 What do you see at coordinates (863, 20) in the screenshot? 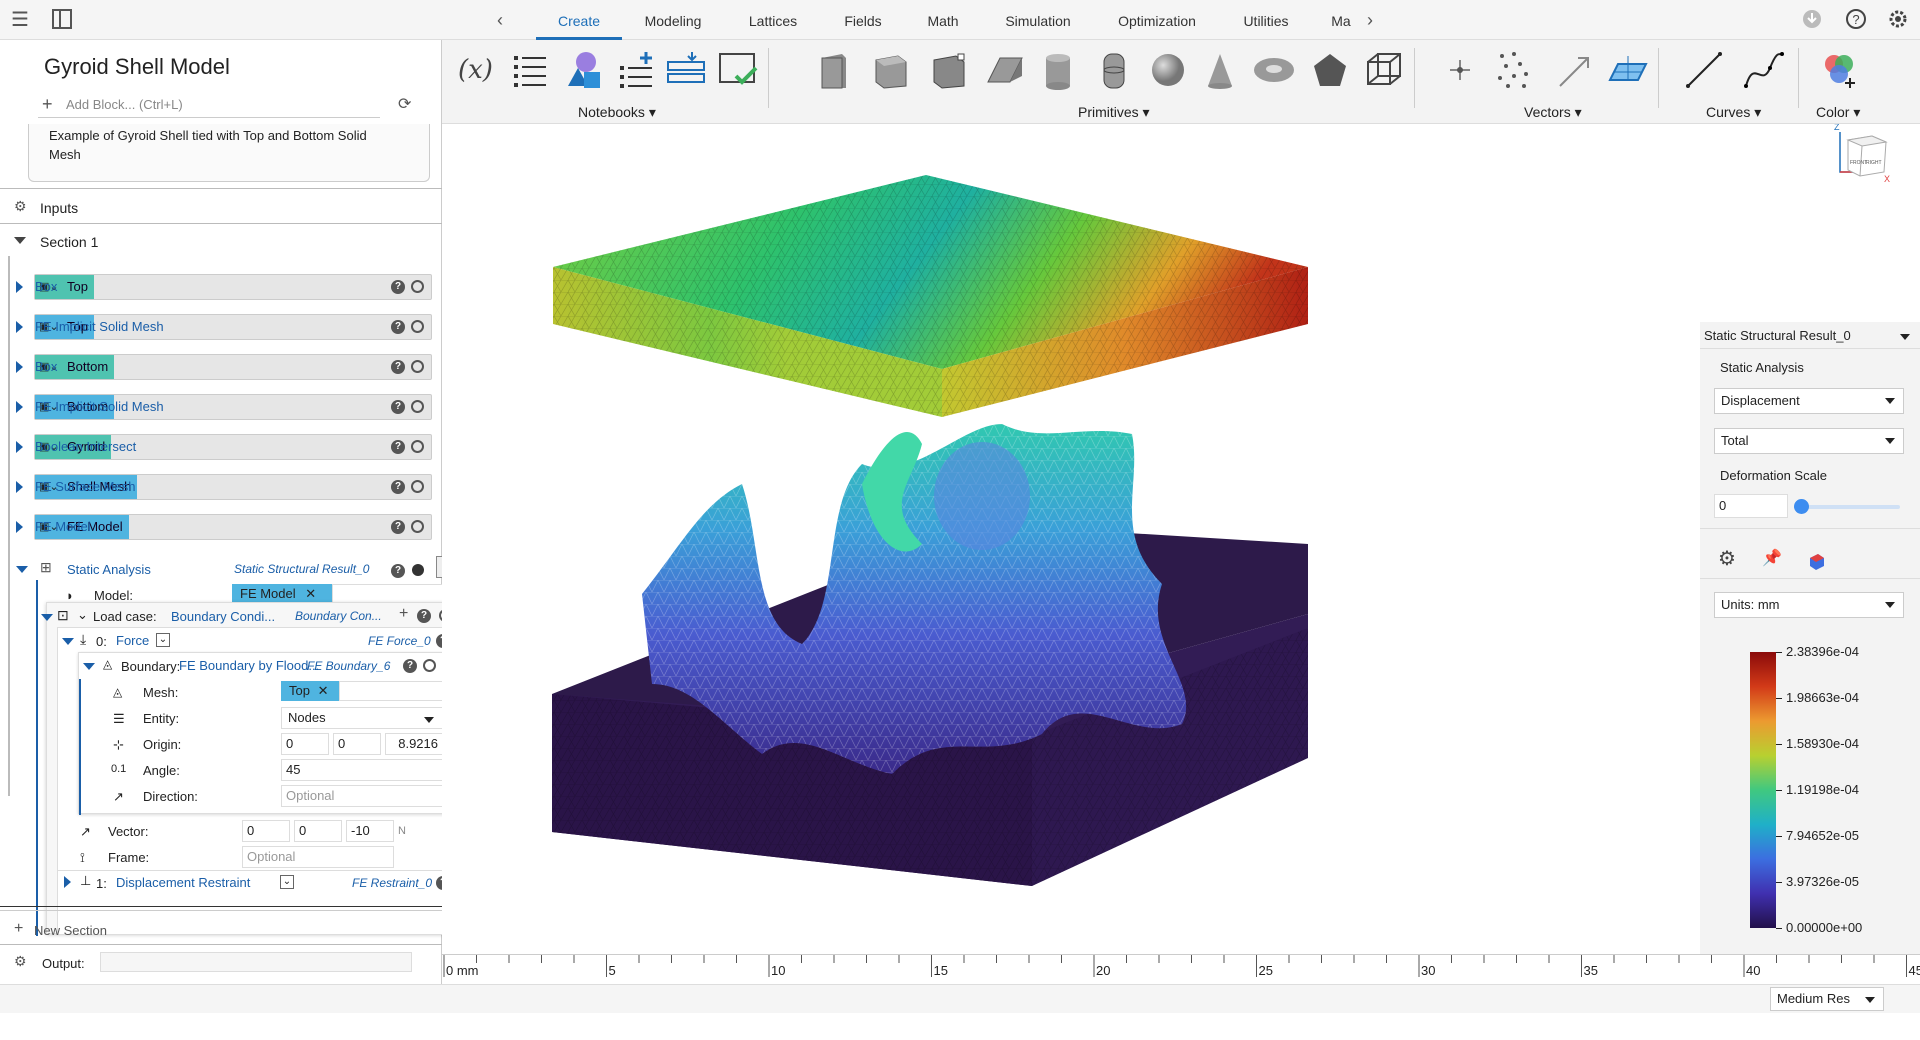
I see `tab-fields: Fields` at bounding box center [863, 20].